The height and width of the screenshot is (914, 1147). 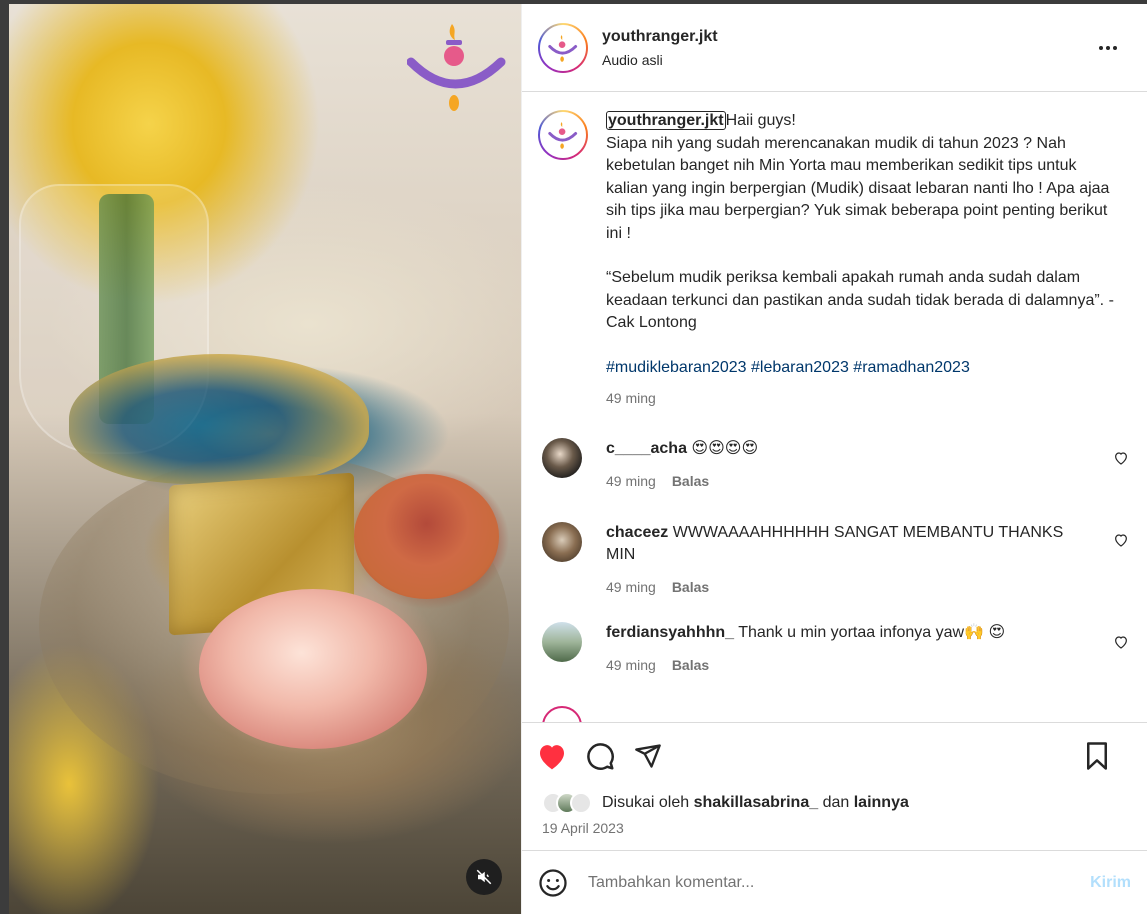 I want to click on caption-time: 49 ming, so click(x=860, y=398).